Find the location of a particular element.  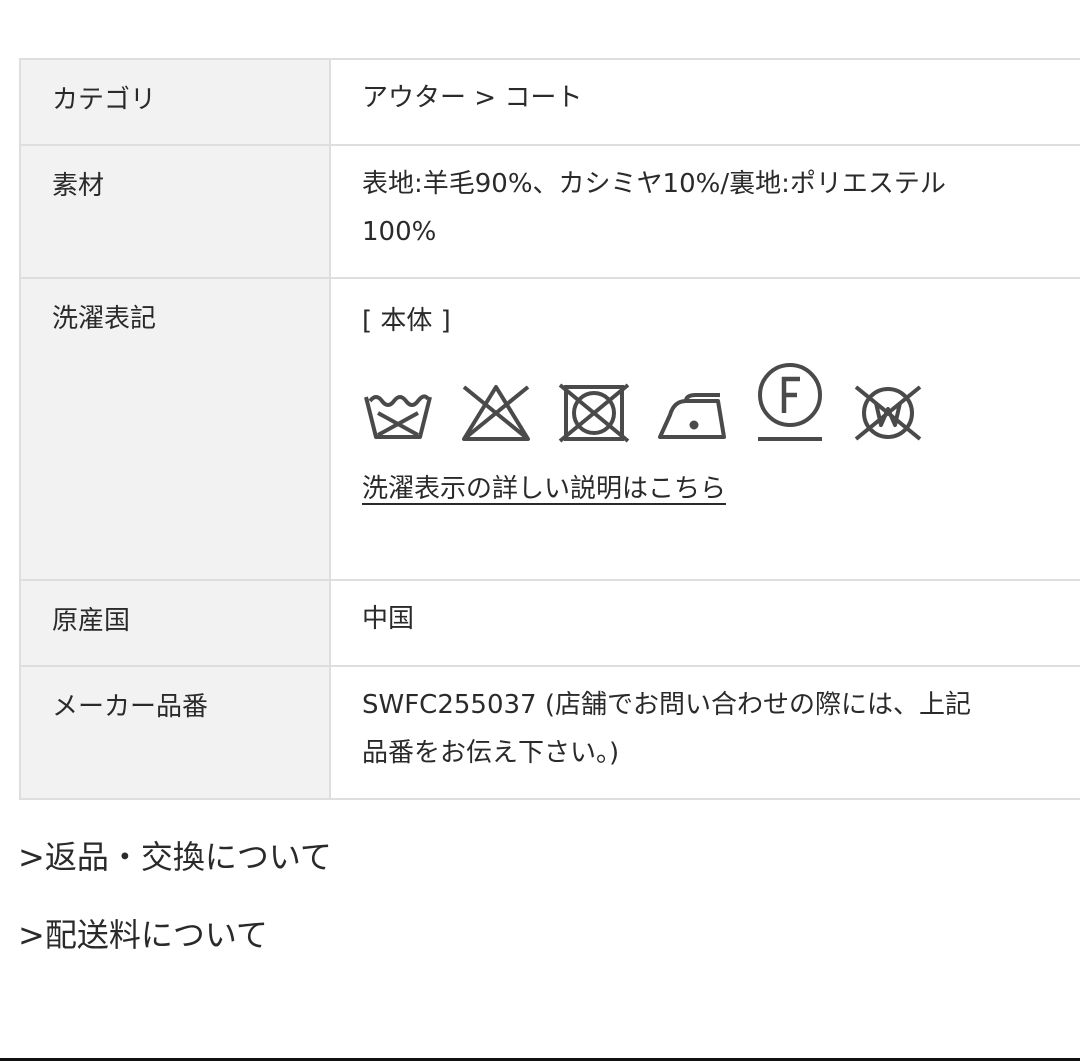

category-label: カテゴリ is located at coordinates (104, 100).